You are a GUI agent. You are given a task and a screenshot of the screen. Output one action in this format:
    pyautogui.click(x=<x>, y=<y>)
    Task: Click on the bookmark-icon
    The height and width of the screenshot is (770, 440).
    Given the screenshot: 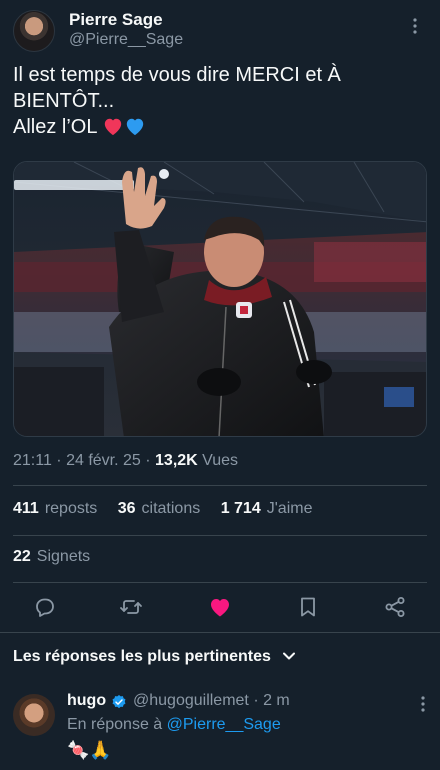 What is the action you would take?
    pyautogui.click(x=308, y=607)
    